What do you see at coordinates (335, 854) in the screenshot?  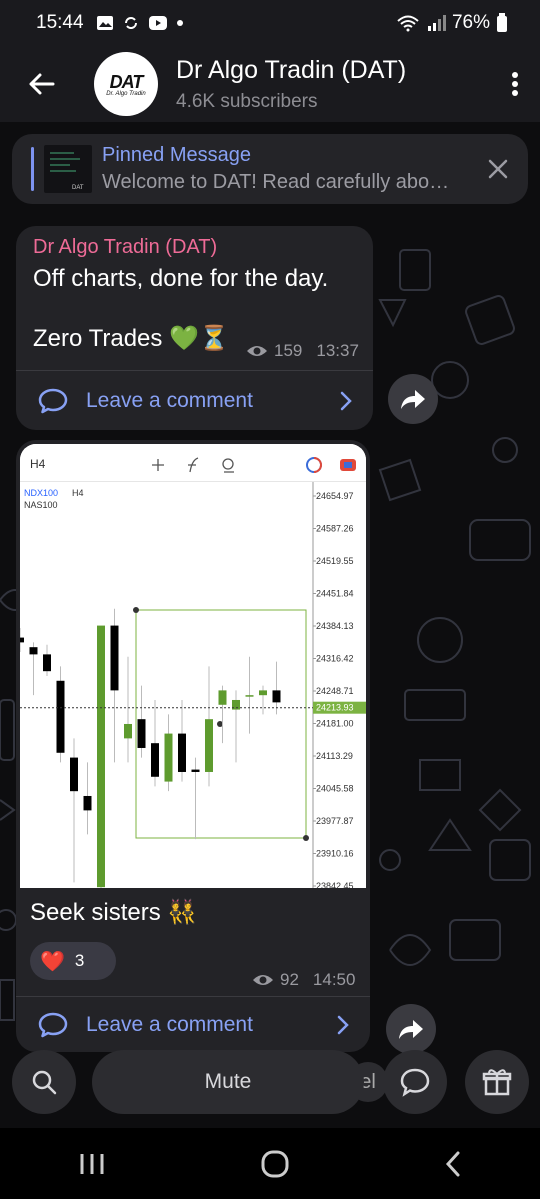 I see `price-axis-label: 23910.16` at bounding box center [335, 854].